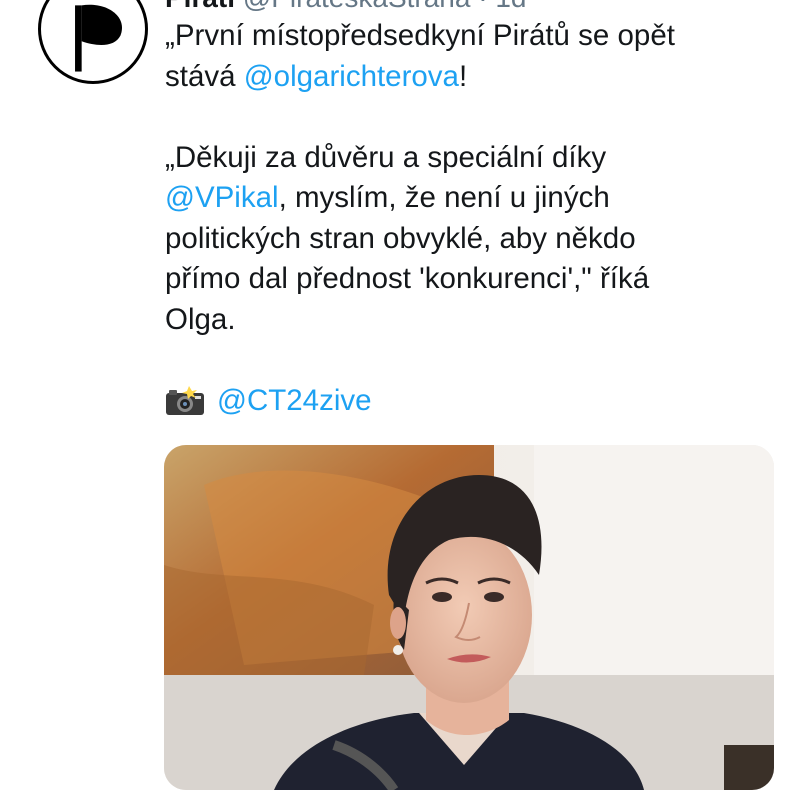  I want to click on mention-ct24zive: @CT24zive, so click(294, 401).